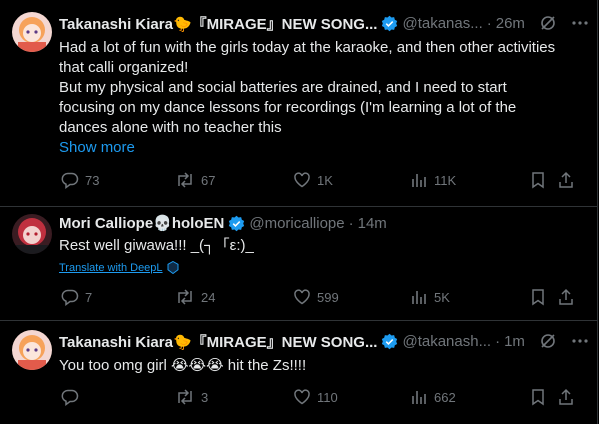  Describe the element at coordinates (208, 180) in the screenshot. I see `repost-count: 67` at that location.